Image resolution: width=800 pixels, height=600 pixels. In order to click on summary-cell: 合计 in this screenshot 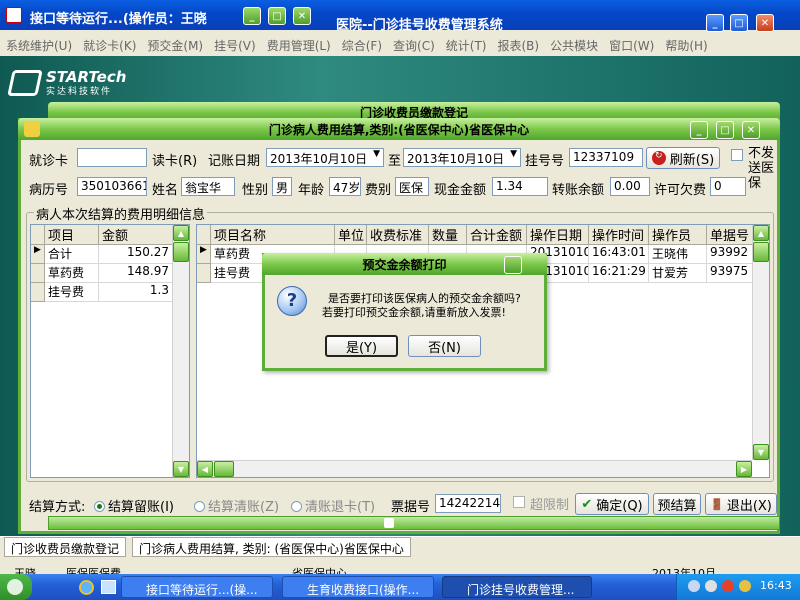, I will do `click(72, 254)`.